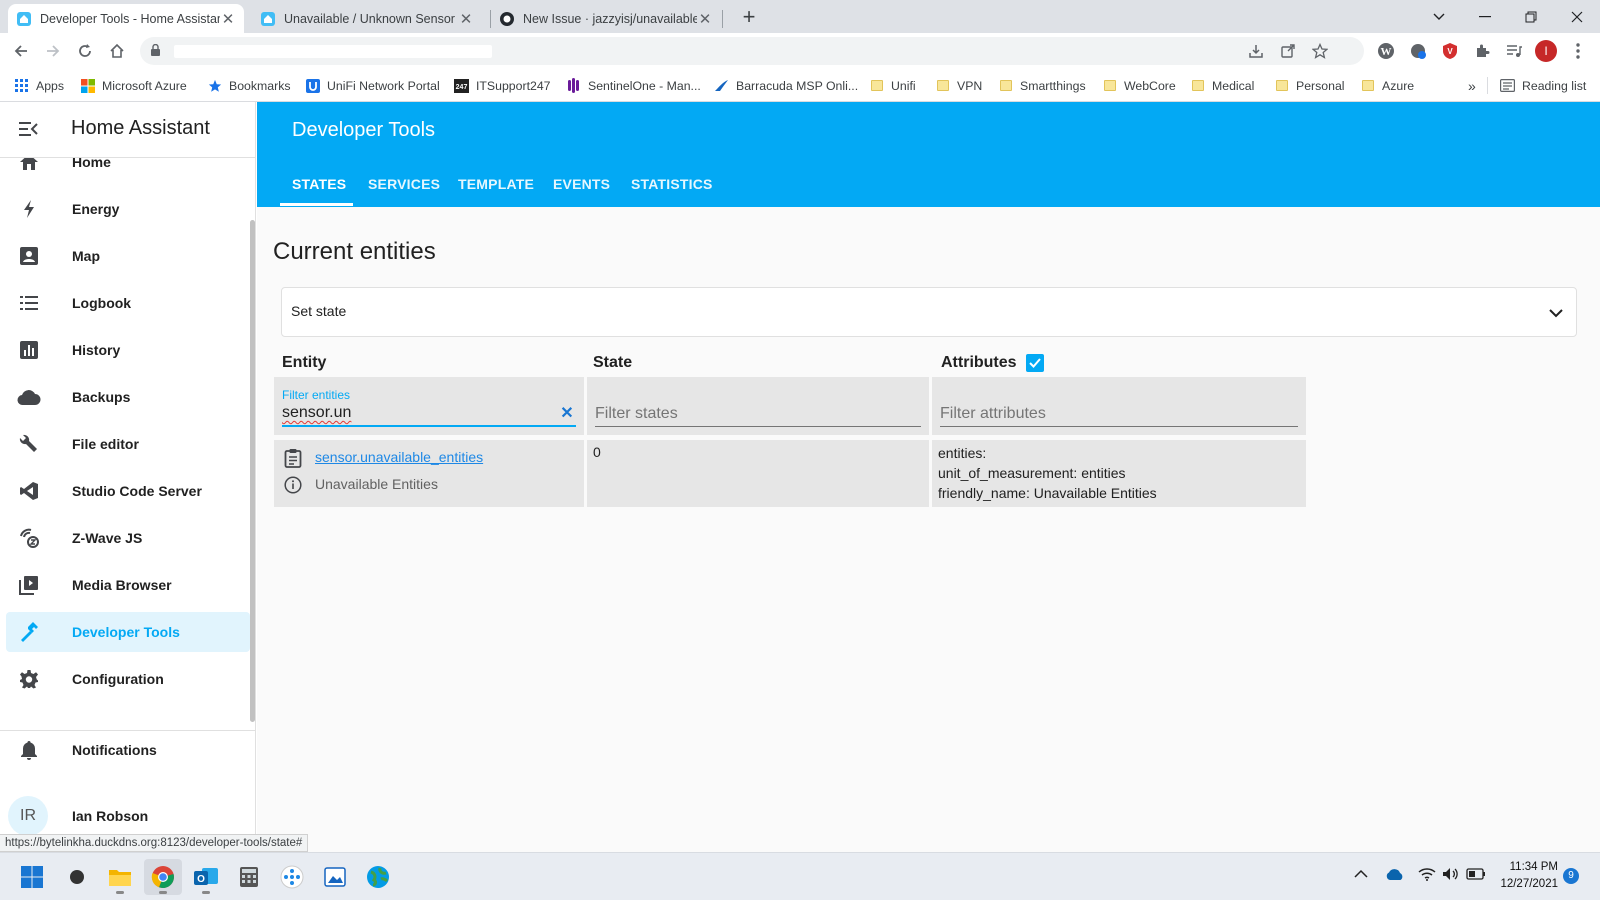  Describe the element at coordinates (1320, 51) in the screenshot. I see `bookmark-star-icon` at that location.